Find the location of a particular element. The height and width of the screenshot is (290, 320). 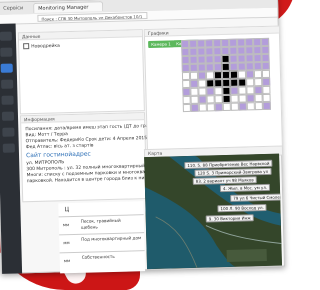

map-marker-label: 9. 30 Виктория Инж is located at coordinates (229, 218).